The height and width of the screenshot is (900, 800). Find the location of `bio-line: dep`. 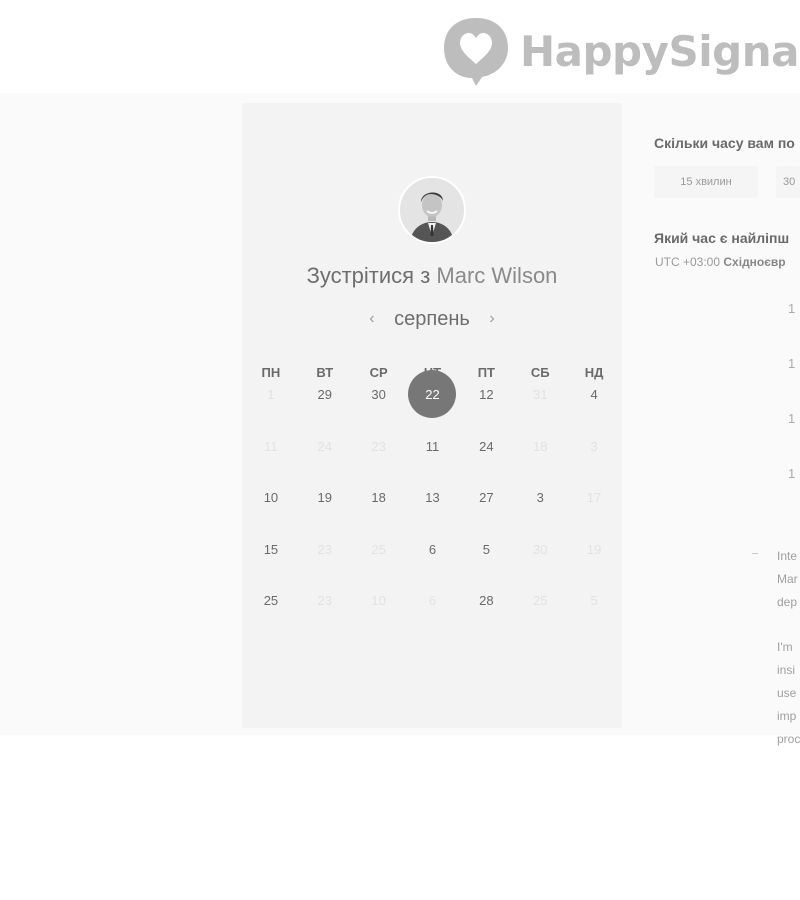

bio-line: dep is located at coordinates (787, 602).